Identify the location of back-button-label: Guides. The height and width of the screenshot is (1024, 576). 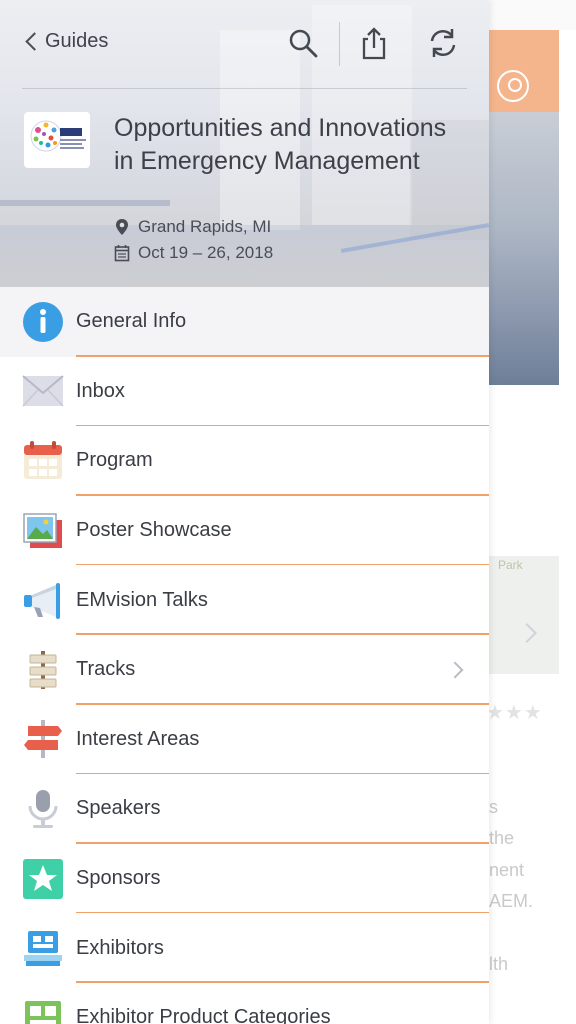
(77, 41).